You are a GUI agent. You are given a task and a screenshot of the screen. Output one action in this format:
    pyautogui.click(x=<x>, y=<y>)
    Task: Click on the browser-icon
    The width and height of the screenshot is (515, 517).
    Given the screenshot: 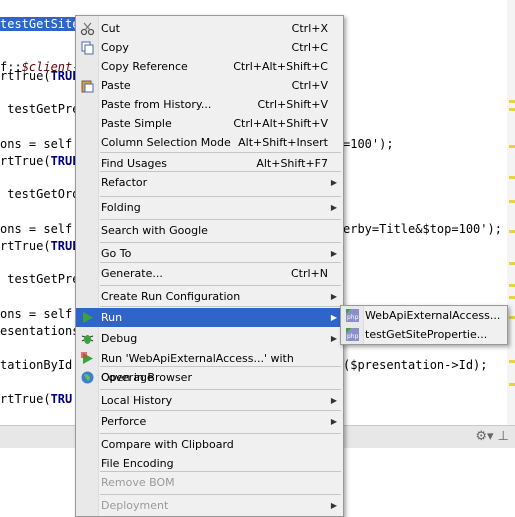 What is the action you would take?
    pyautogui.click(x=87, y=377)
    